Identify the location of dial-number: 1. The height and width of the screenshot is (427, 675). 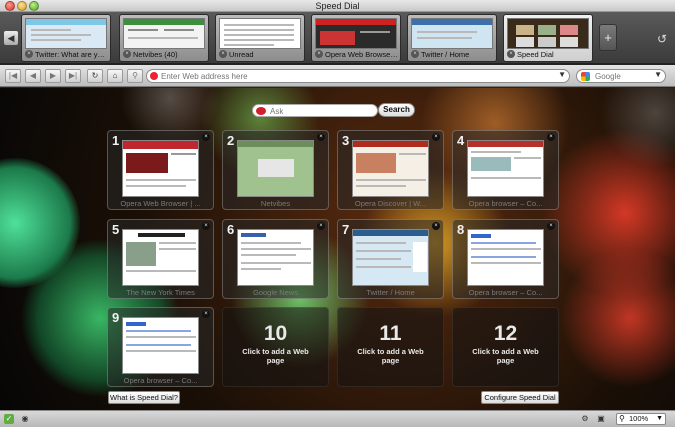
(116, 140).